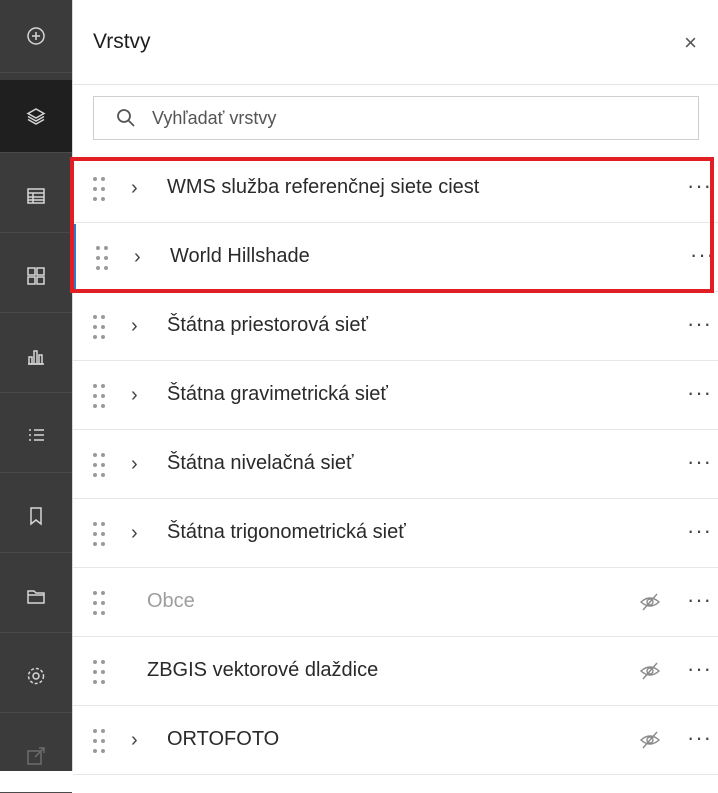  Describe the element at coordinates (690, 43) in the screenshot. I see `close-button: ×` at that location.